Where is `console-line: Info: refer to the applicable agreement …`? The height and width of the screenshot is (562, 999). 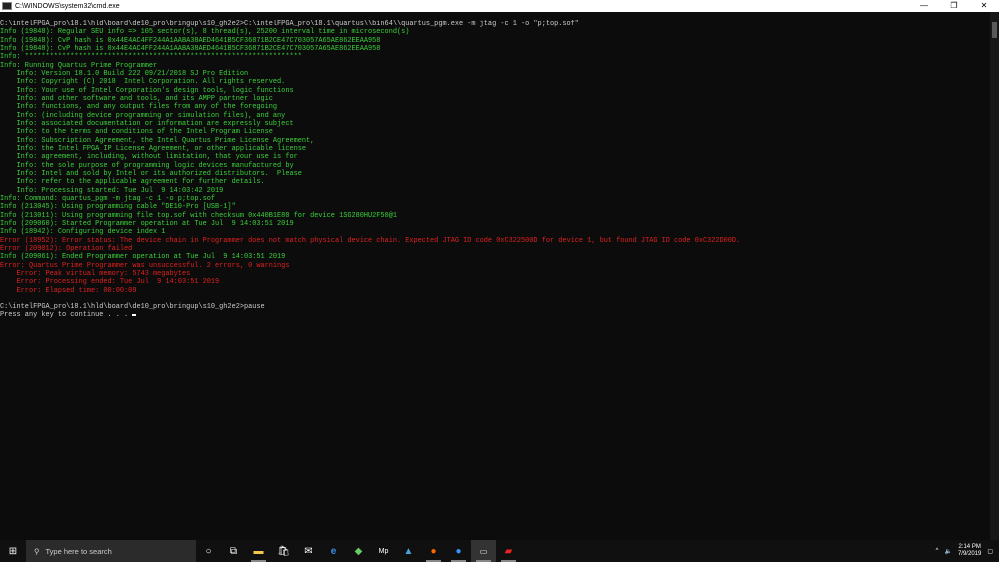 console-line: Info: refer to the applicable agreement … is located at coordinates (132, 182).